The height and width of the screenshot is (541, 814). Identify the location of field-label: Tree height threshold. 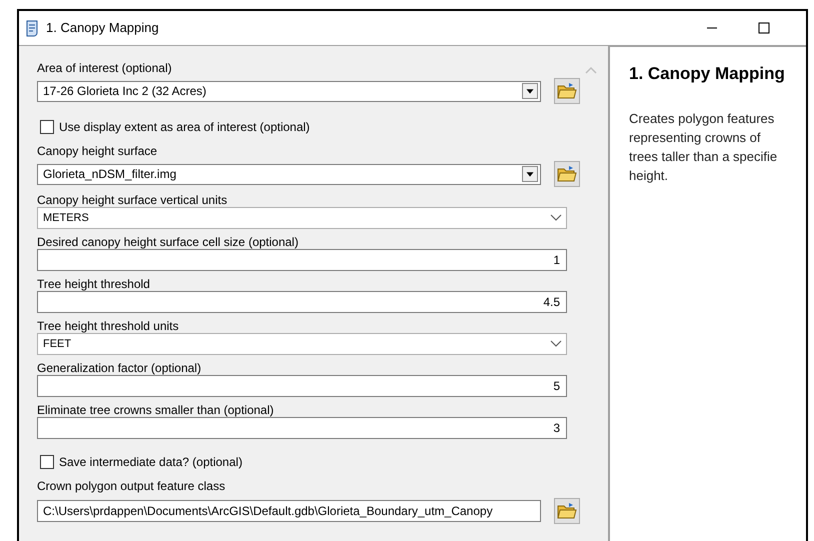
(94, 284).